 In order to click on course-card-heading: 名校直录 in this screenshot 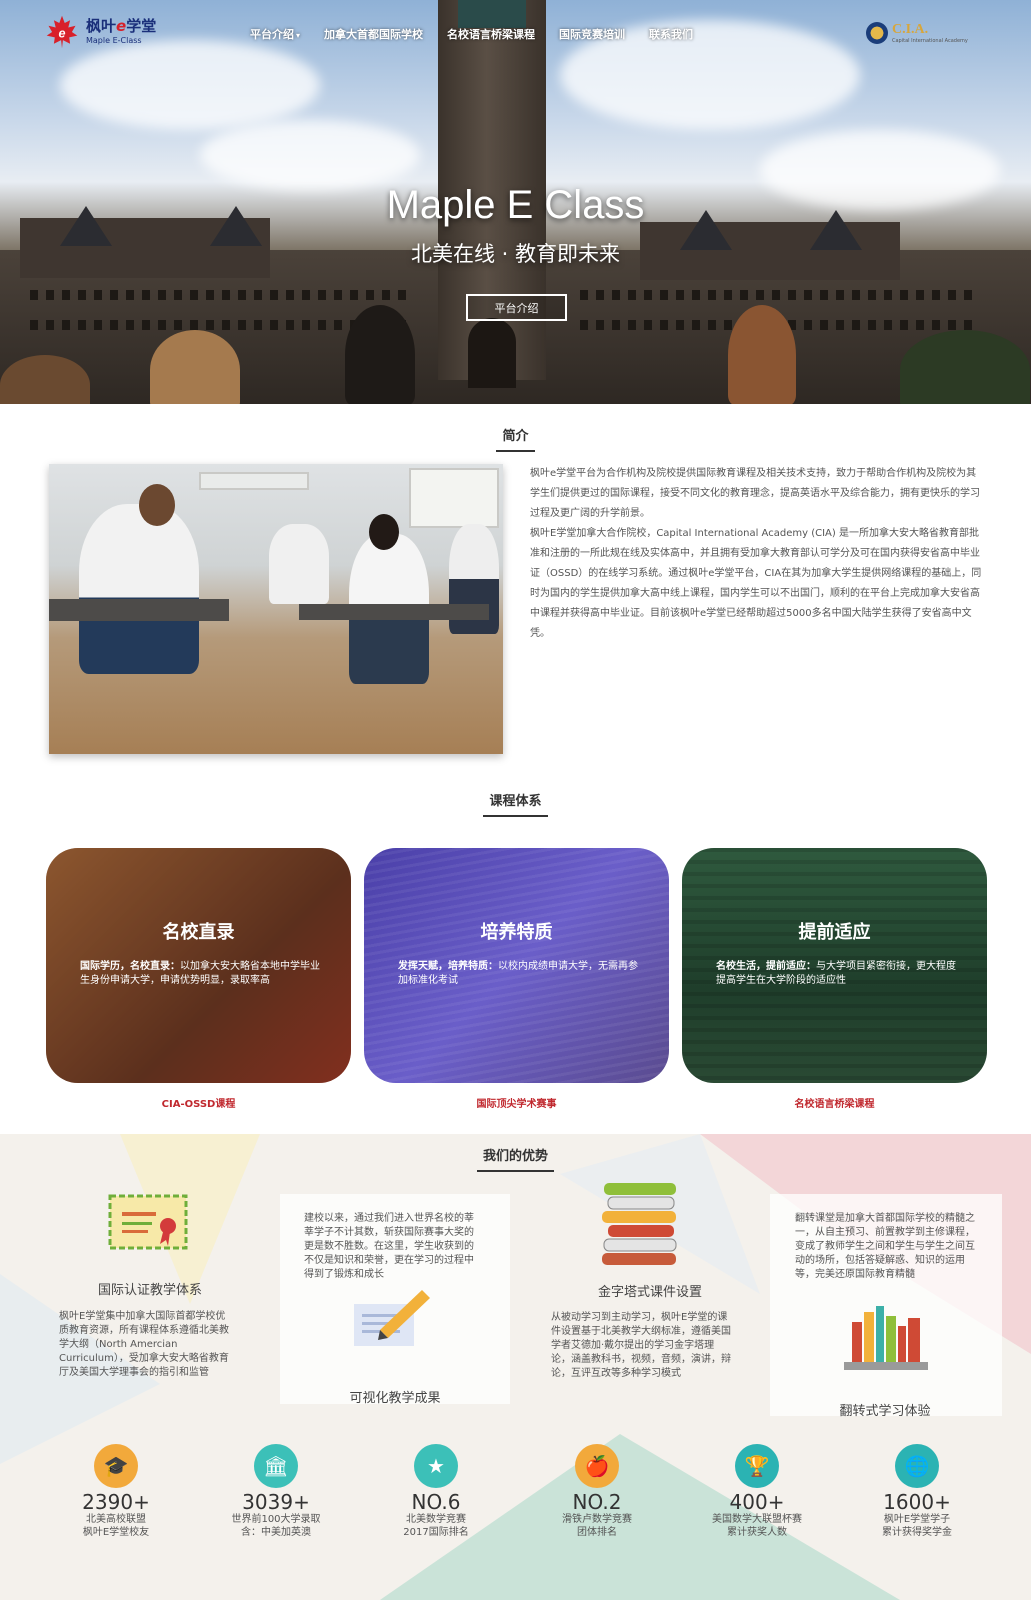, I will do `click(198, 932)`.